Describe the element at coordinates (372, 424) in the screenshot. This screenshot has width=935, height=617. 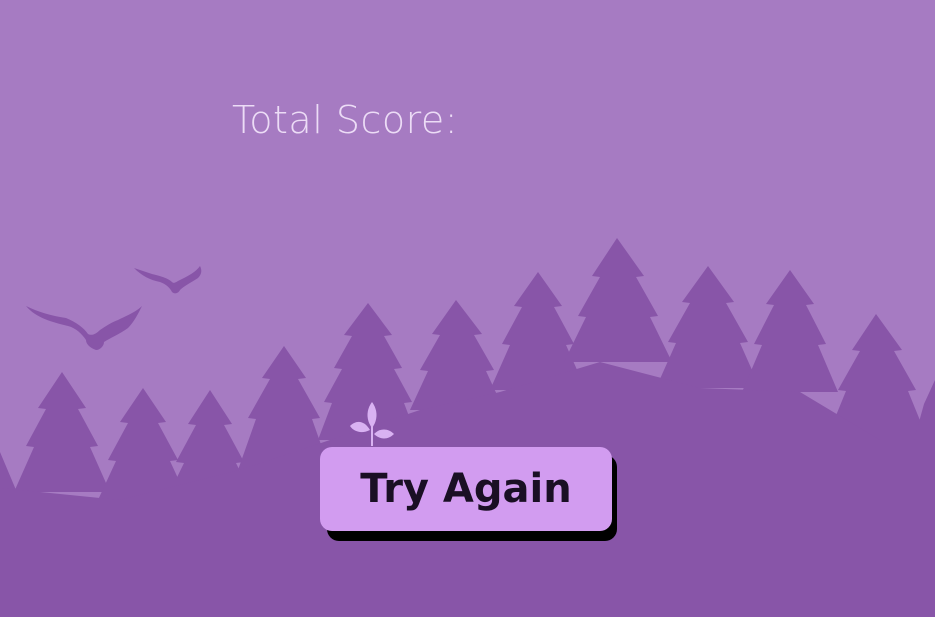
I see `sprout-icon` at that location.